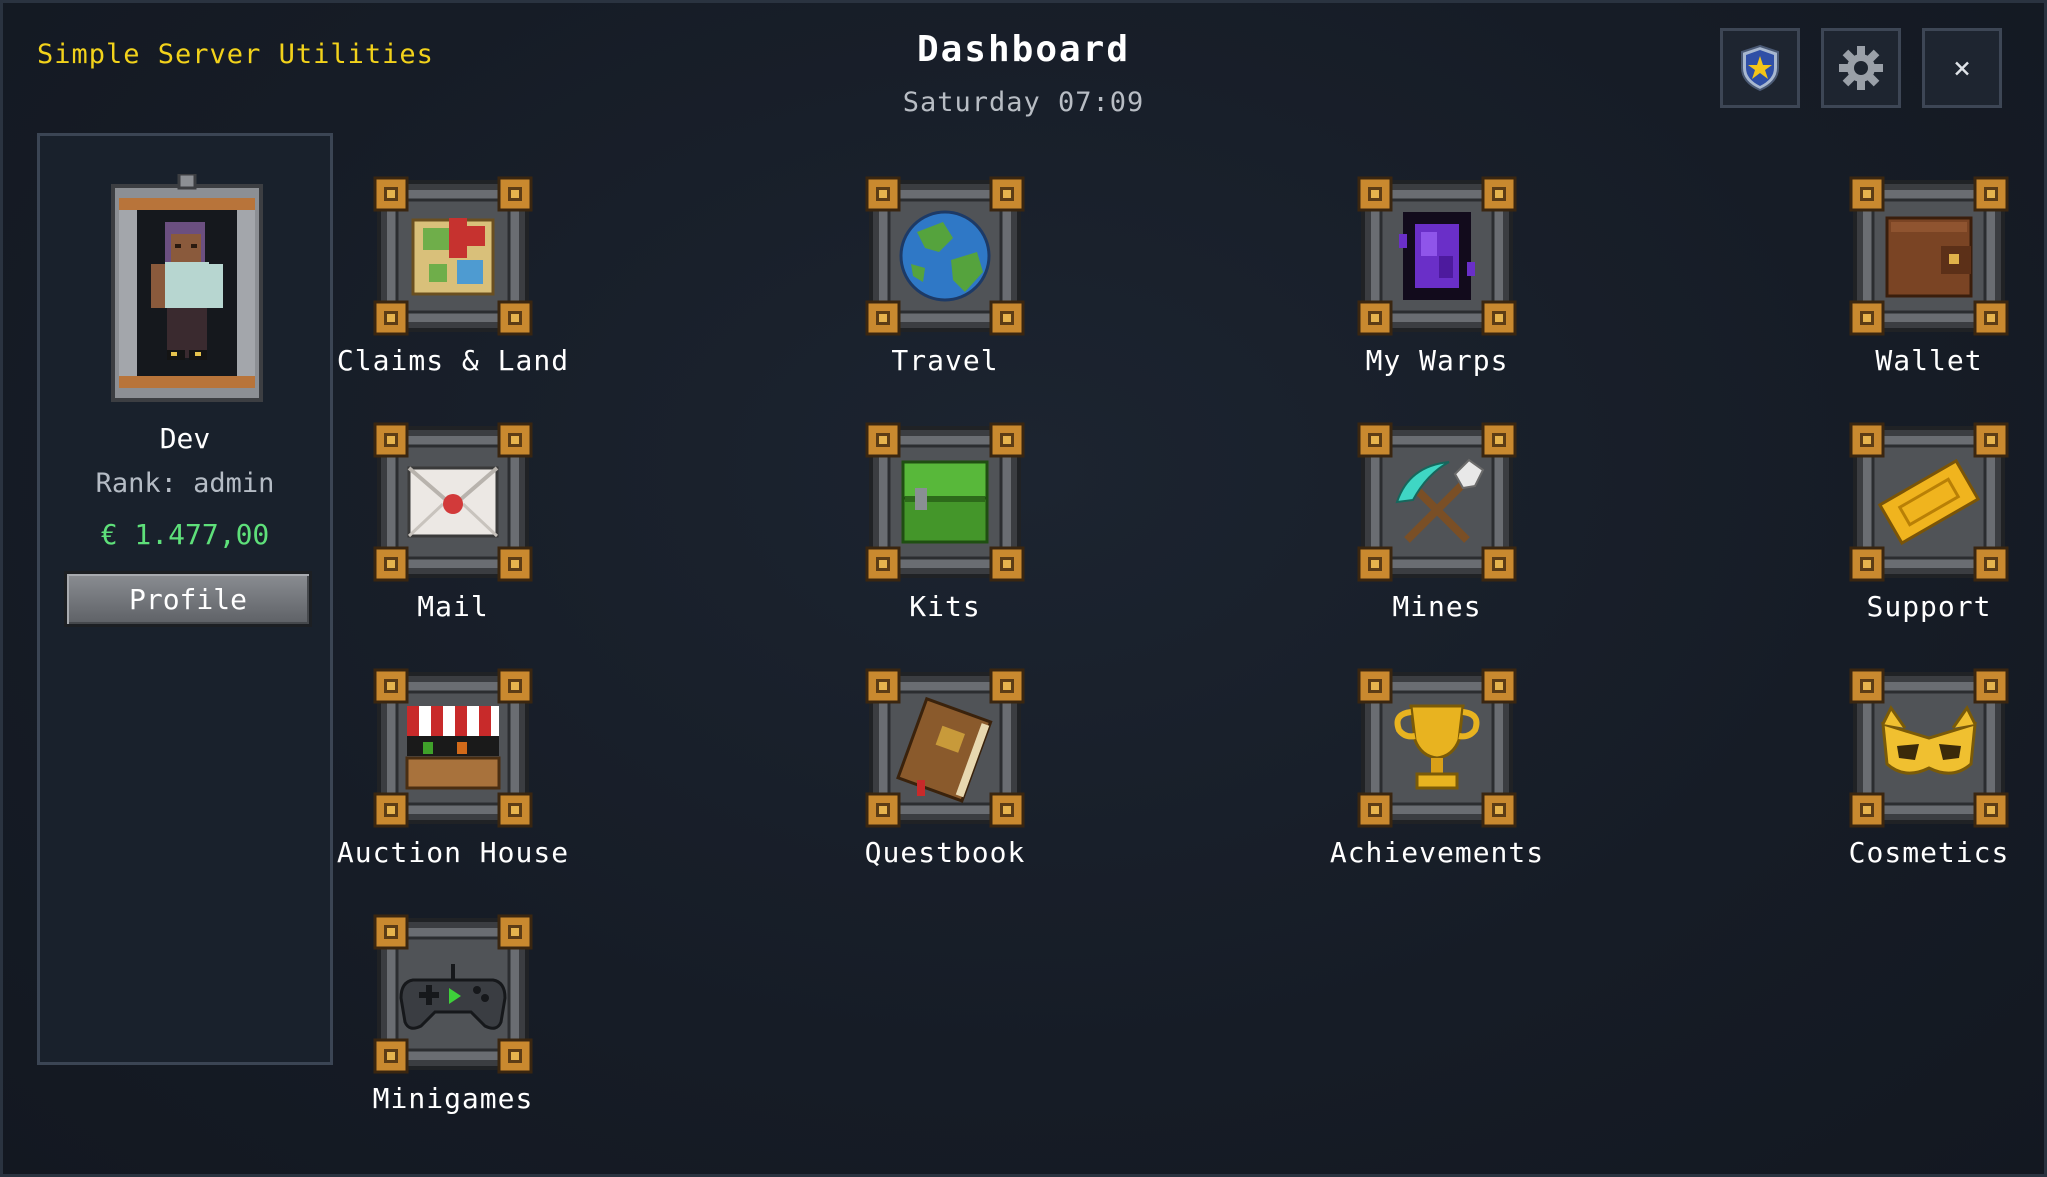  I want to click on tile-label: Auction House, so click(453, 852).